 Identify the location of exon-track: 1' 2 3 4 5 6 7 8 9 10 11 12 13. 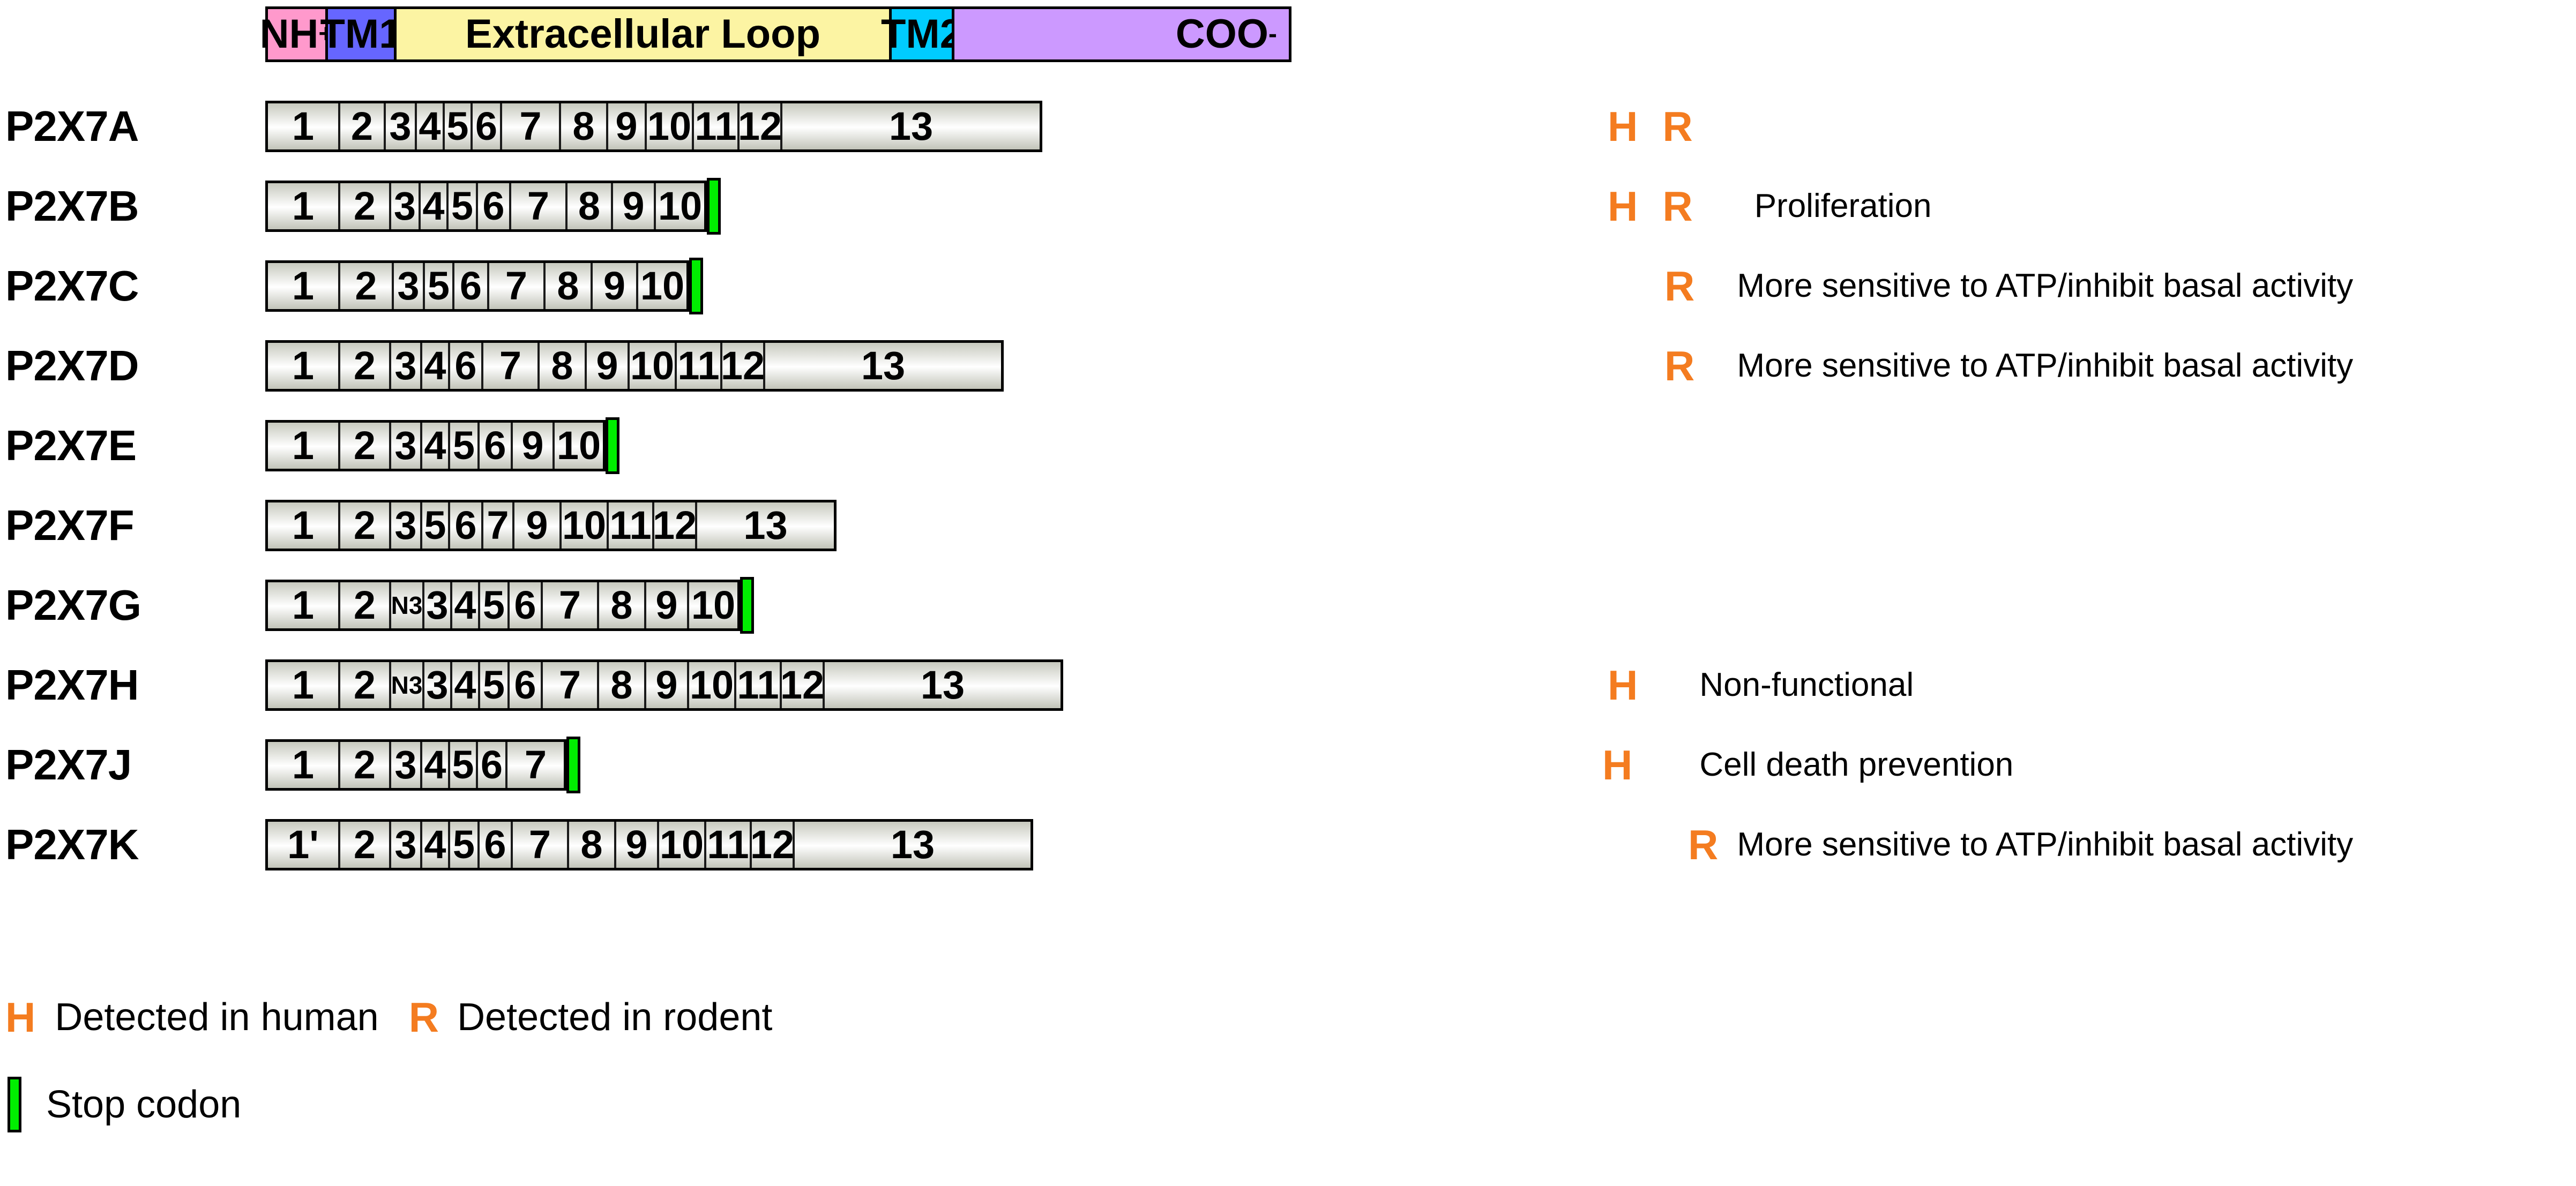
(649, 844).